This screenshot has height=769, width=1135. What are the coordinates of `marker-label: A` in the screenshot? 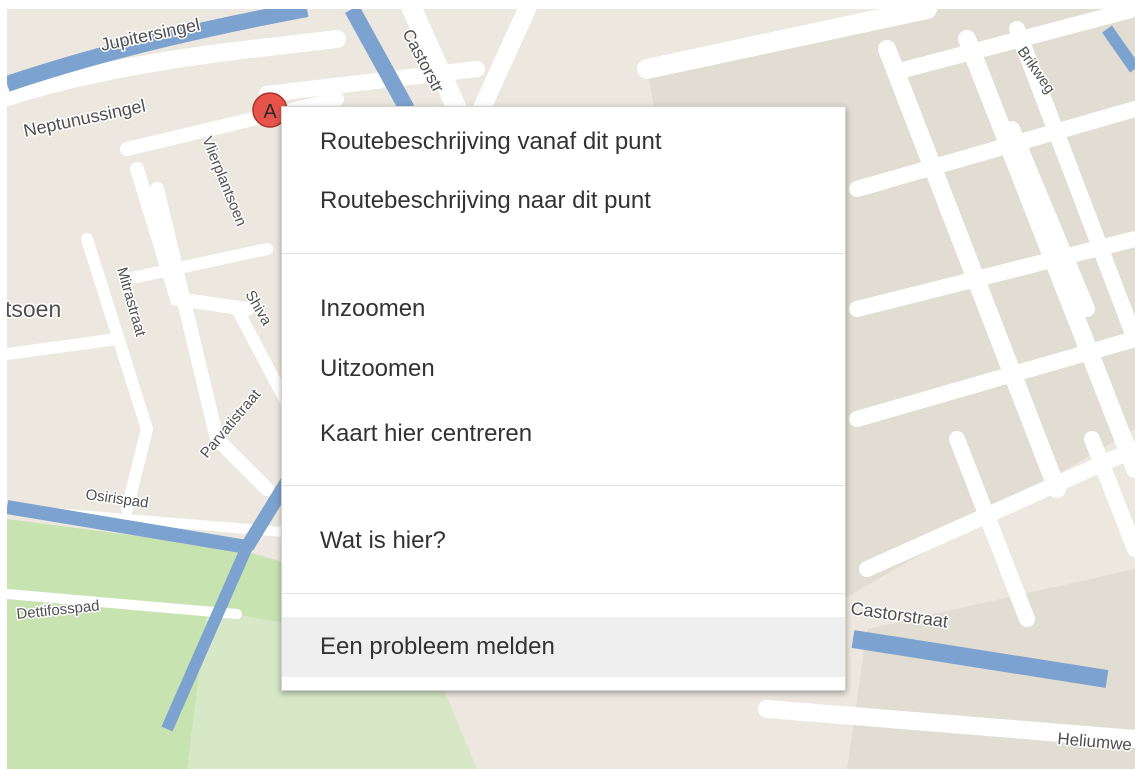 It's located at (270, 112).